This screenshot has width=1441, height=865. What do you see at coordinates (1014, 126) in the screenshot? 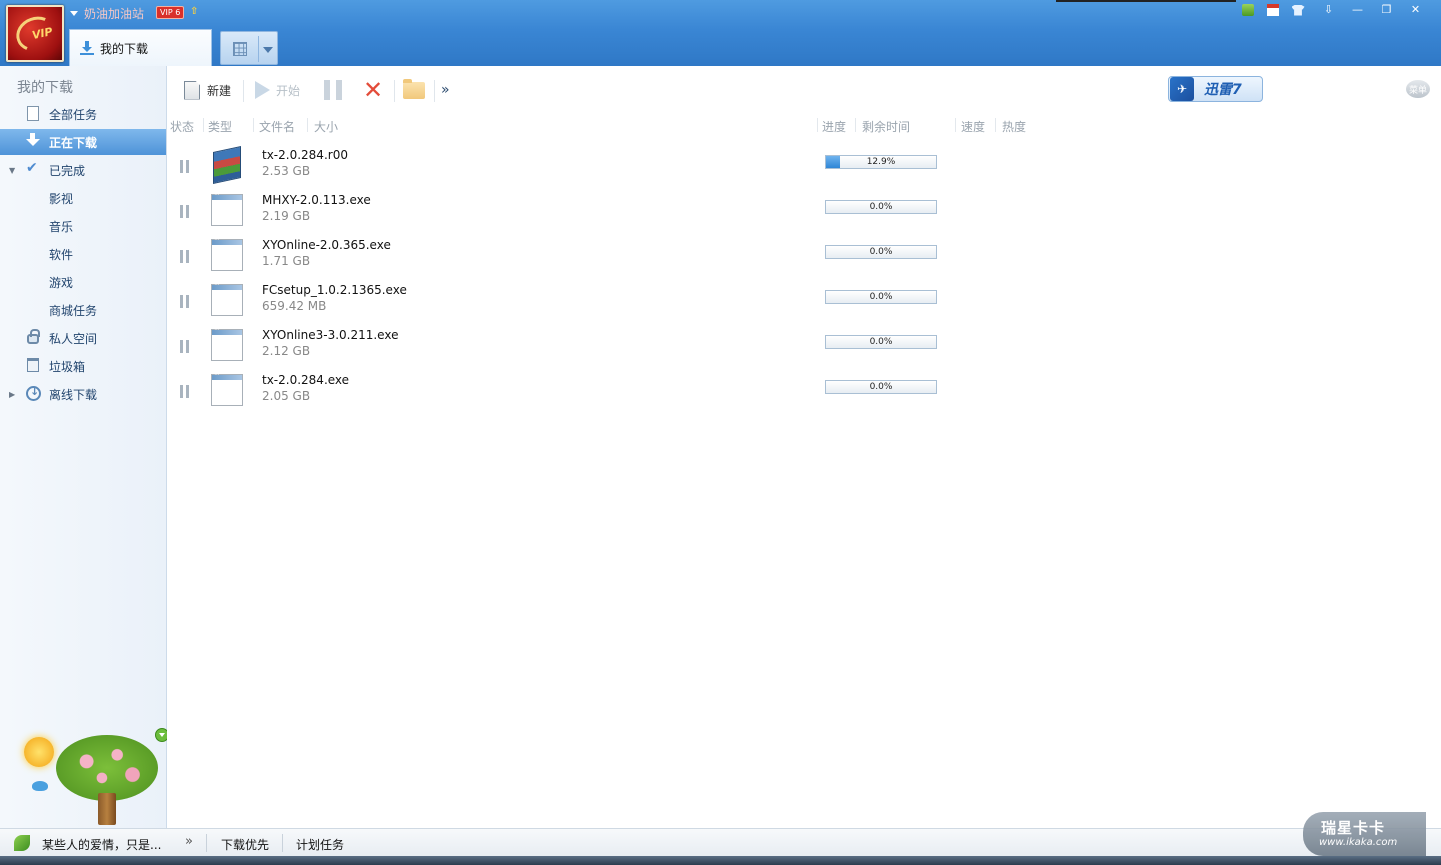
I see `column-header-heat: 热度` at bounding box center [1014, 126].